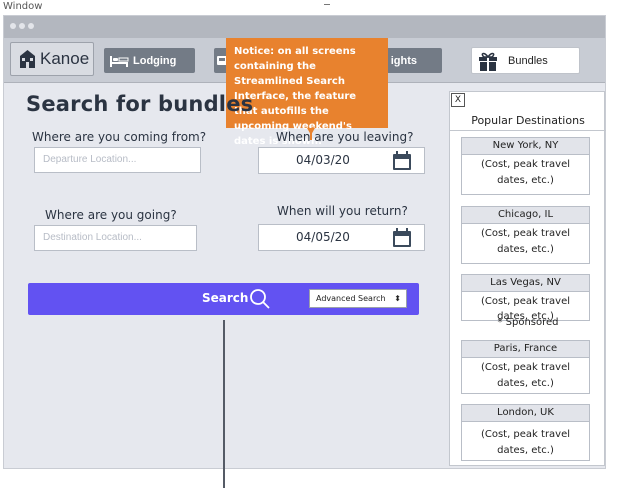 Image resolution: width=626 pixels, height=488 pixels. I want to click on sponsored-note: * Sponsored, so click(528, 322).